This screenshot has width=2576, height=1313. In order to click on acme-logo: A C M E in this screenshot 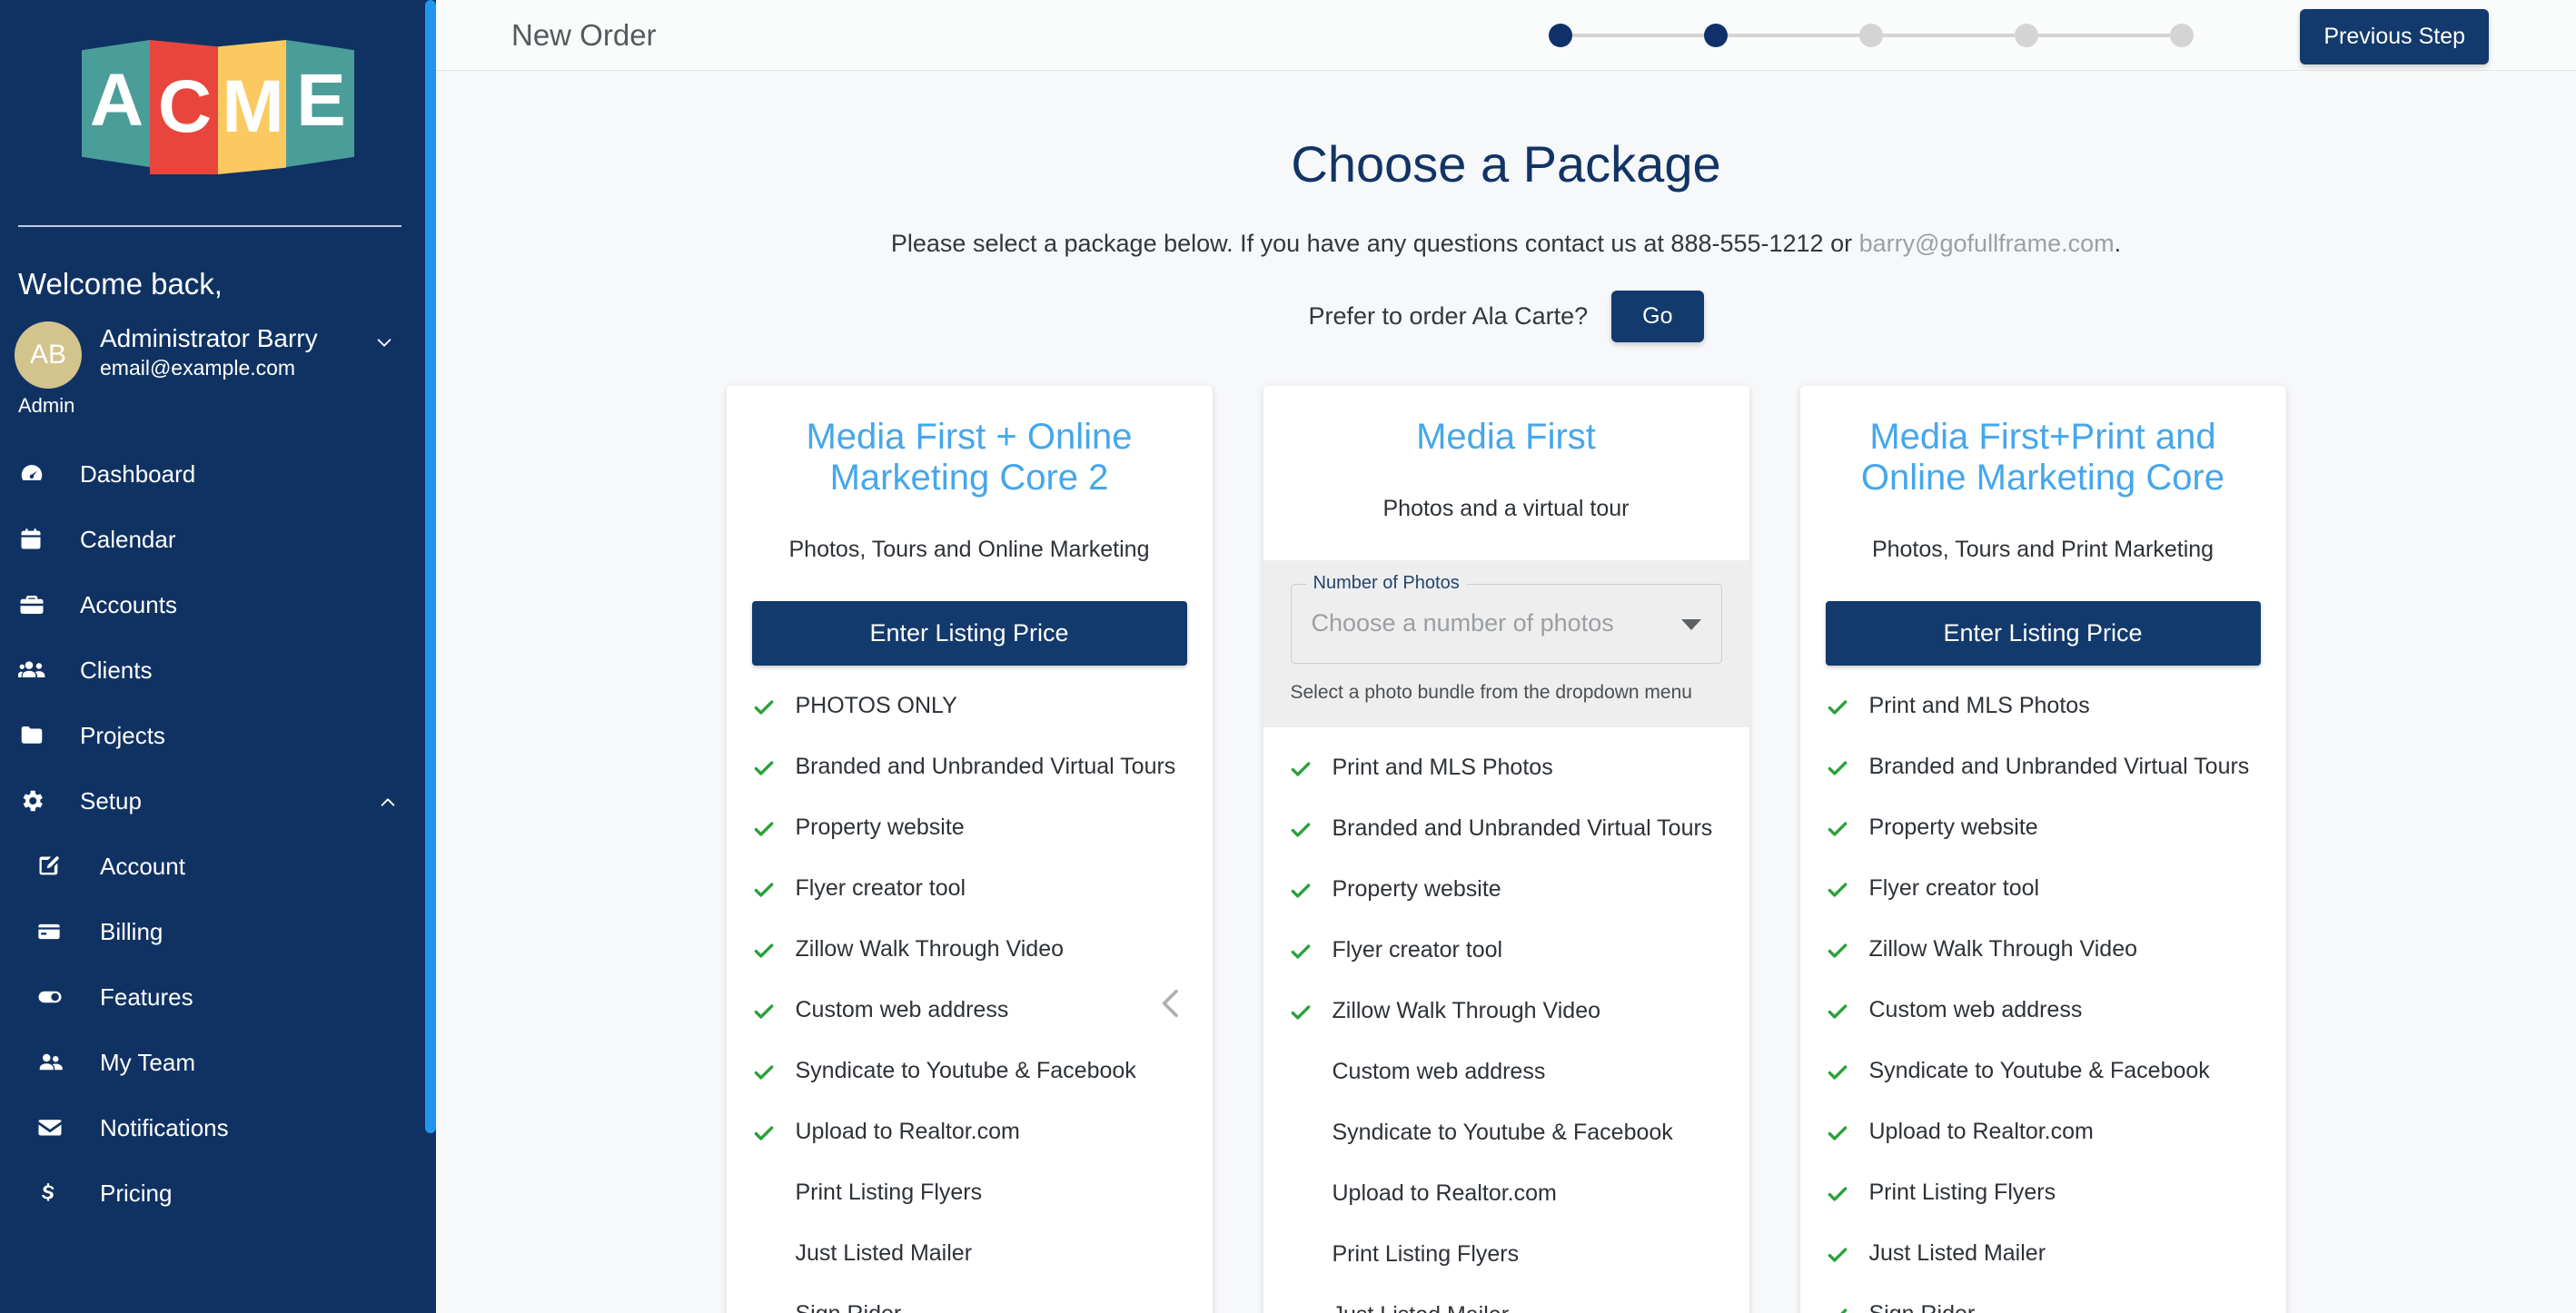, I will do `click(218, 112)`.